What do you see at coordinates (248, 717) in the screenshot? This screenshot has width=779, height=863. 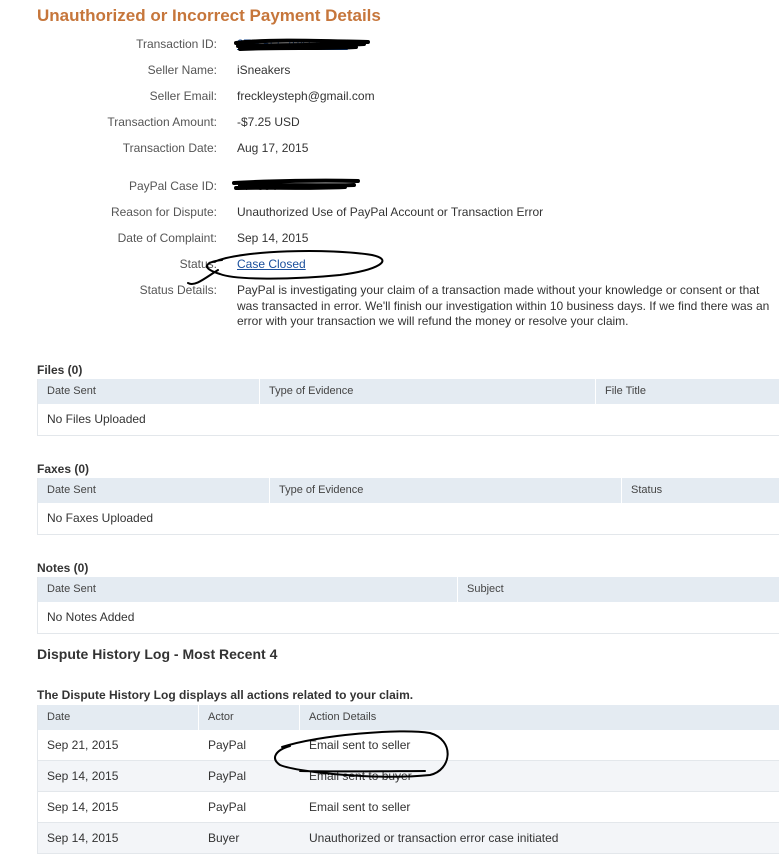 I see `column-header: Actor` at bounding box center [248, 717].